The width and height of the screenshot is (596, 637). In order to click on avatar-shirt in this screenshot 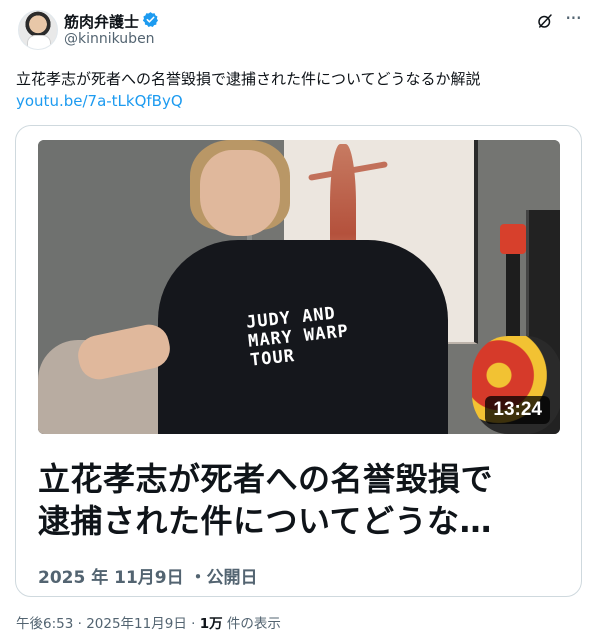, I will do `click(39, 42)`.